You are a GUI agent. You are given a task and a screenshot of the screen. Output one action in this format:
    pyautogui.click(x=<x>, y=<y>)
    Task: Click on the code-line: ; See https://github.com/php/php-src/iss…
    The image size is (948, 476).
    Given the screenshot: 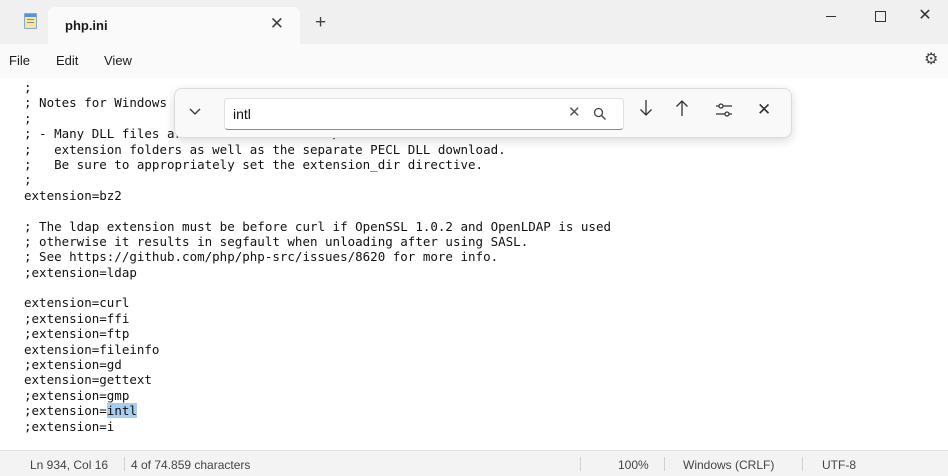 What is the action you would take?
    pyautogui.click(x=261, y=257)
    